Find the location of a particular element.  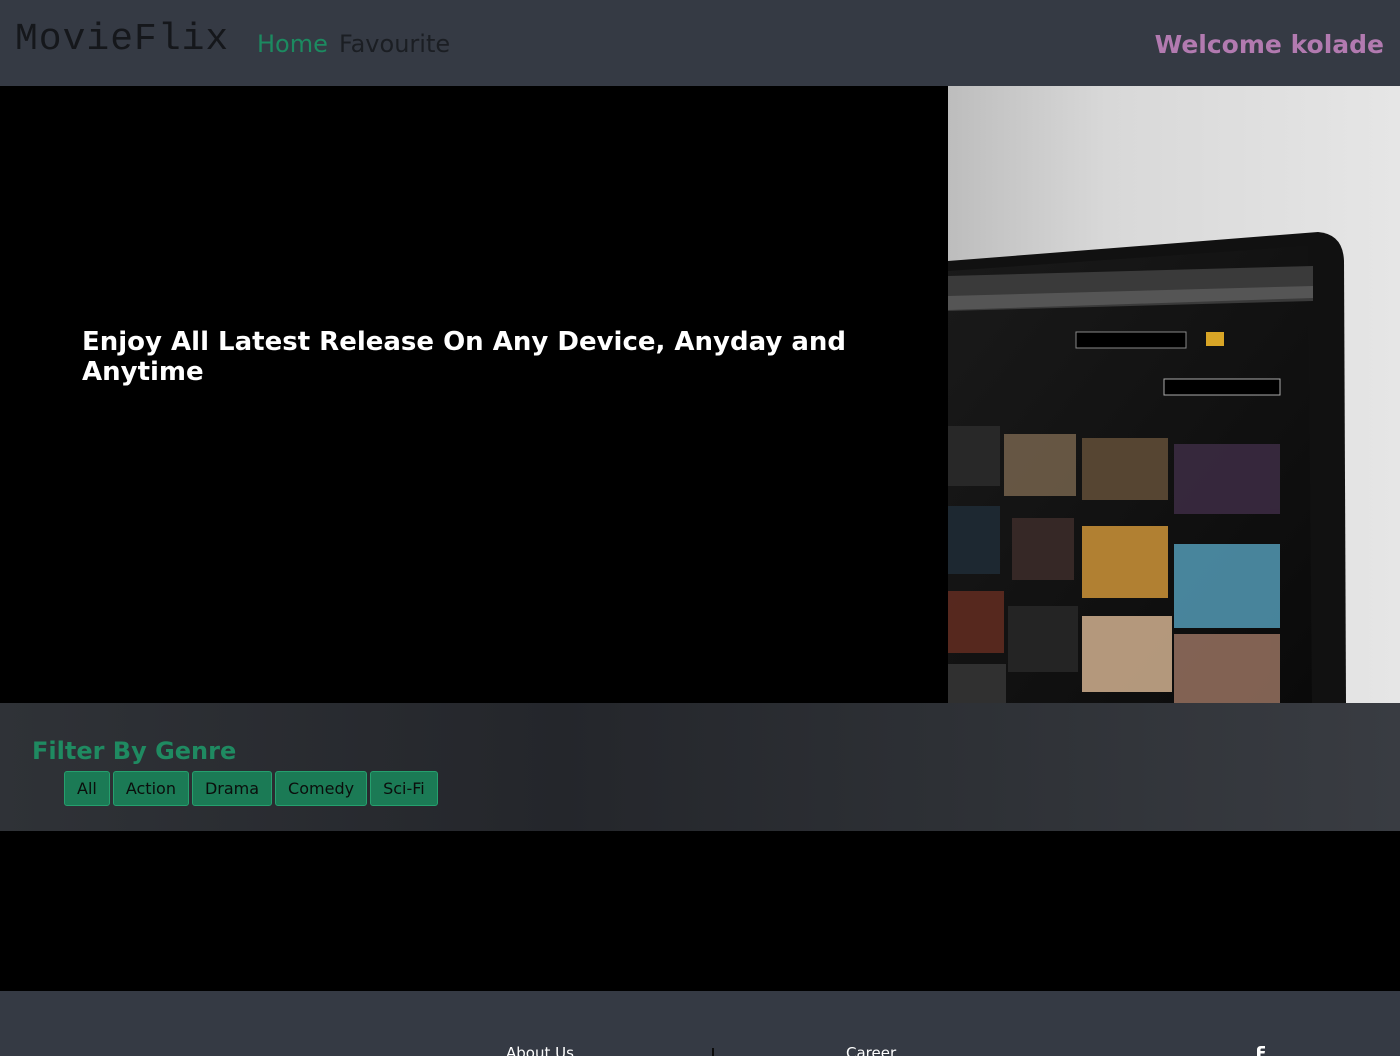

nav-link-favourite: Favourite is located at coordinates (394, 44).